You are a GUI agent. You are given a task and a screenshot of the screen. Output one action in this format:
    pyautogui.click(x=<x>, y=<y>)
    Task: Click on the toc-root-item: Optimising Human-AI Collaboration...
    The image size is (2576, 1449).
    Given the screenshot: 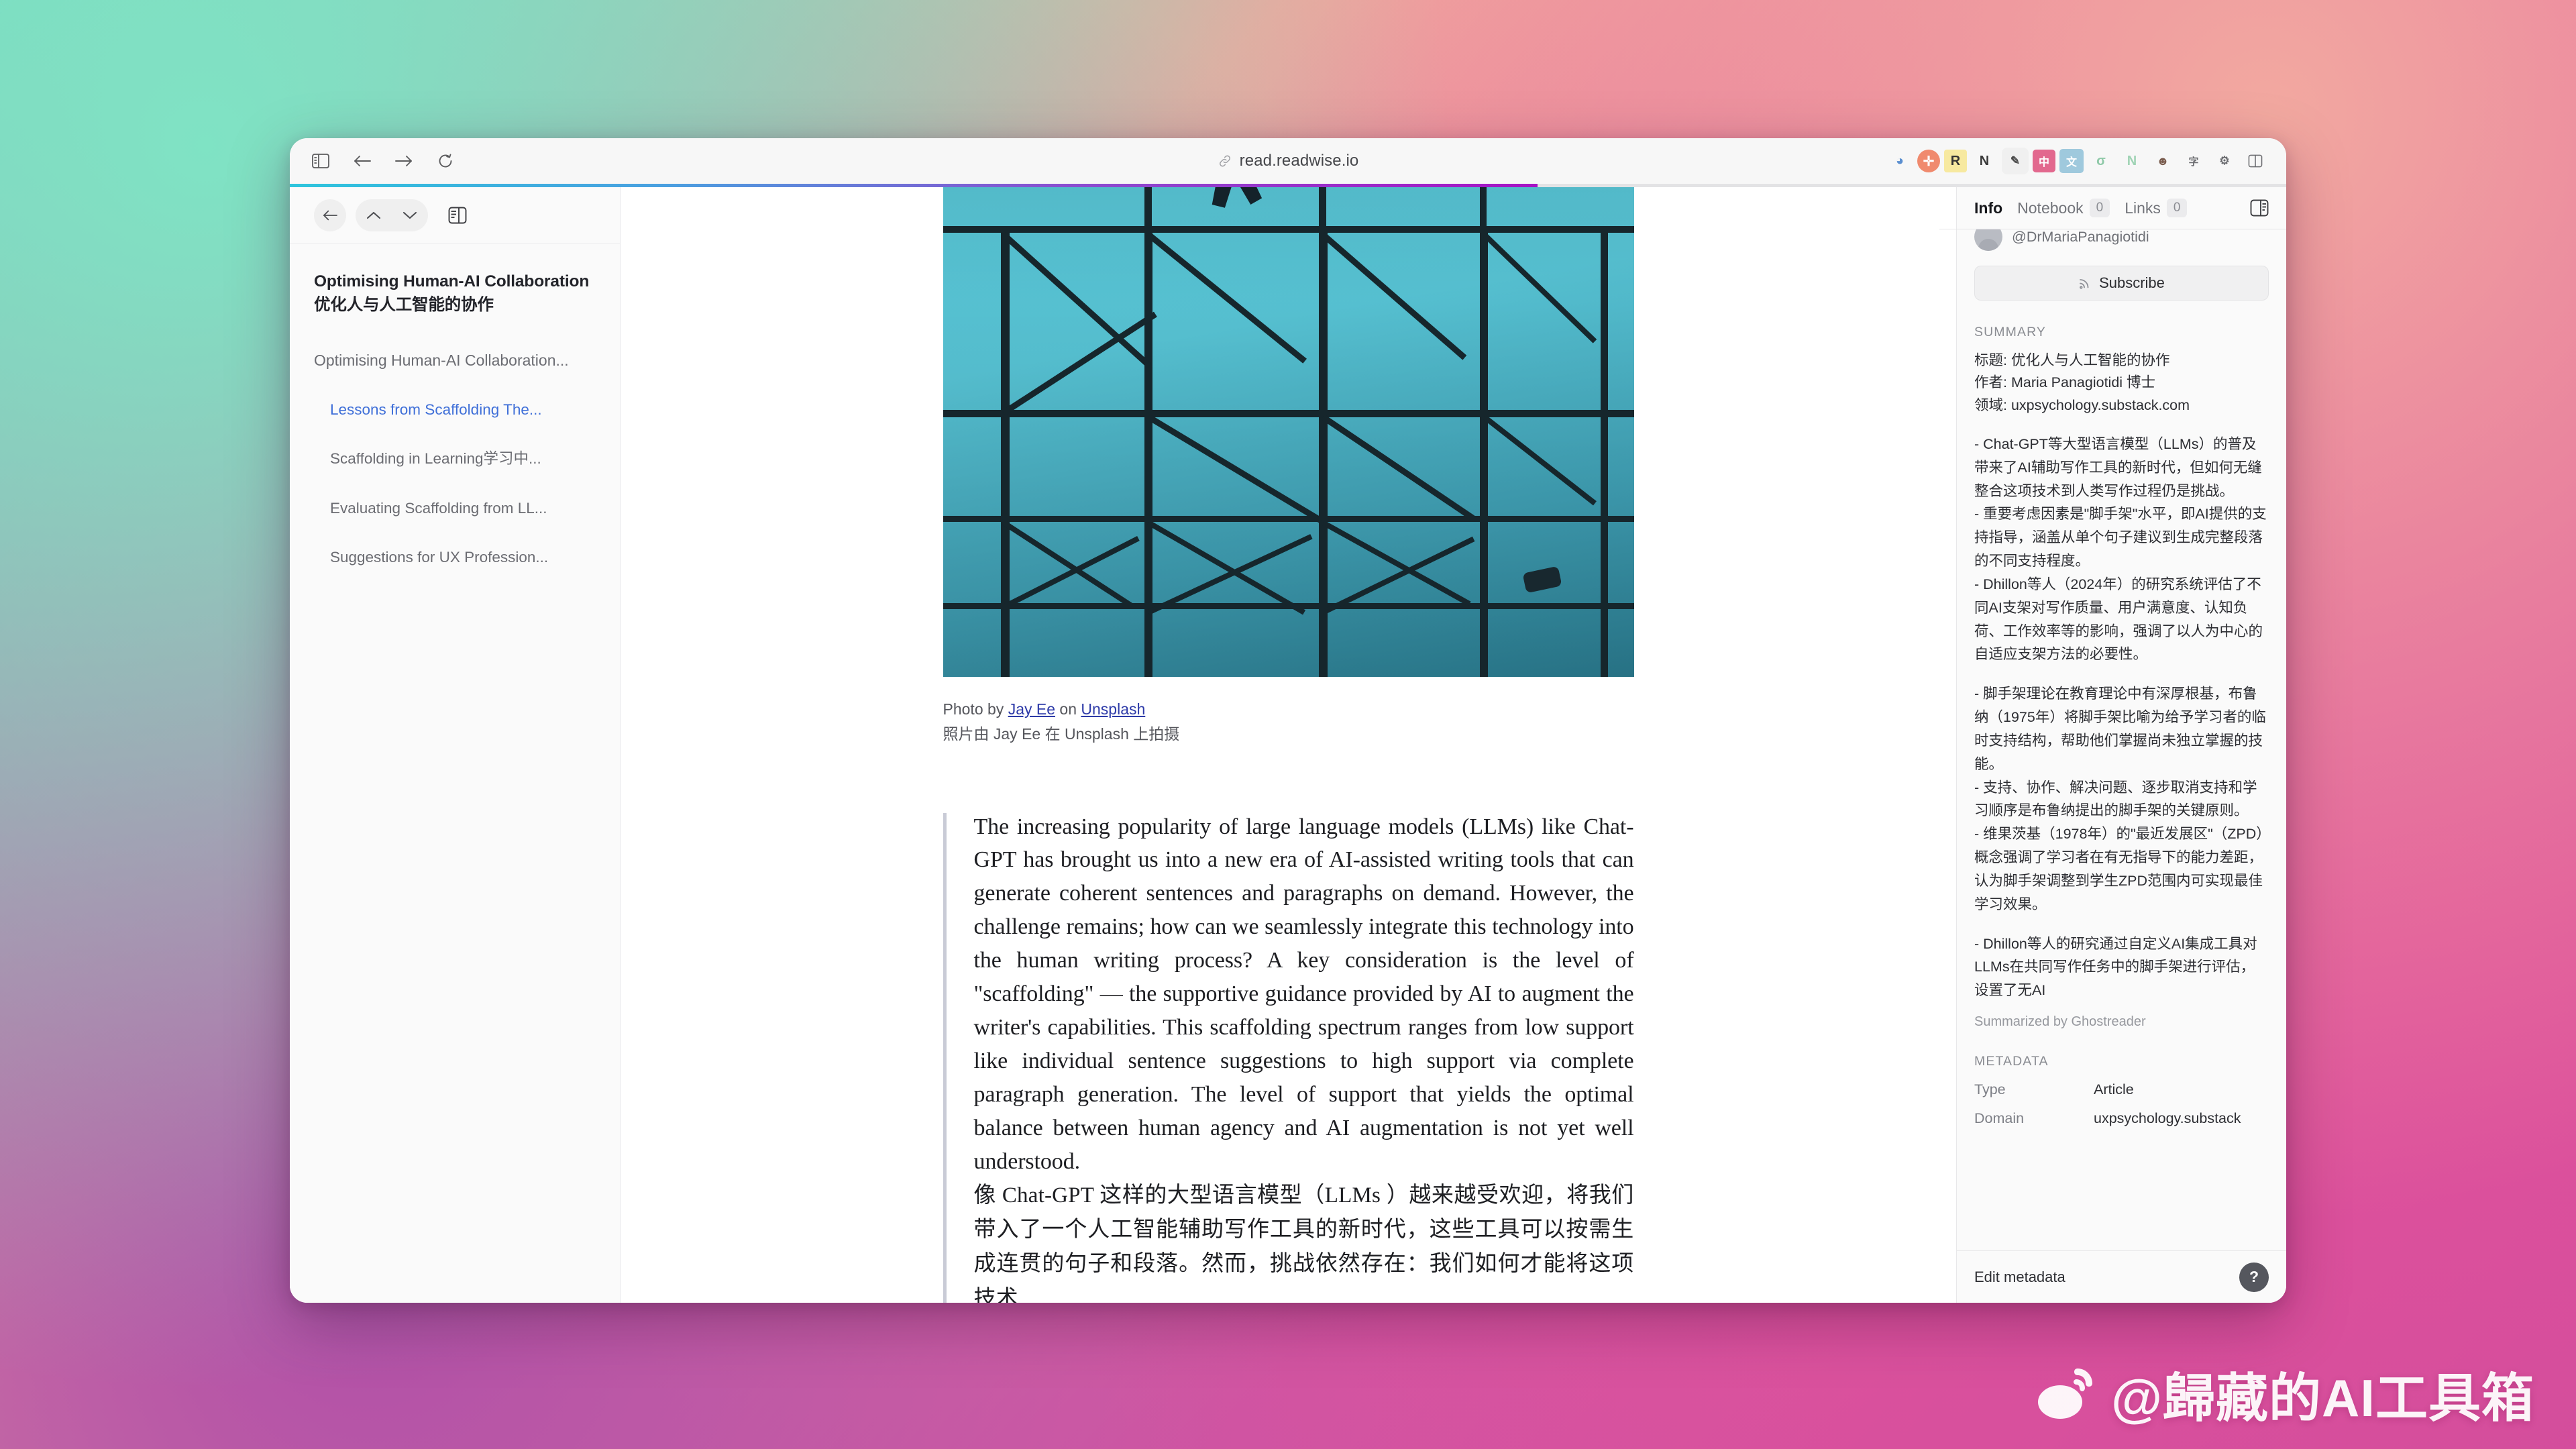 What is the action you would take?
    pyautogui.click(x=455, y=360)
    